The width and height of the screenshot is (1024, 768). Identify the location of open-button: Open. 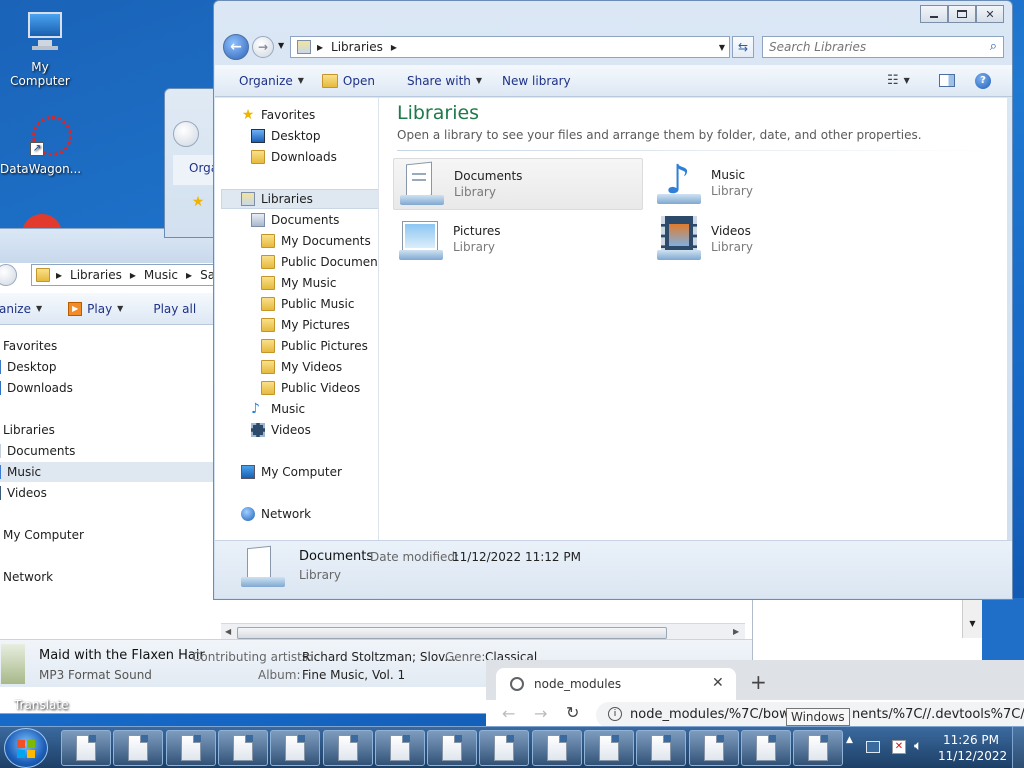
(351, 80).